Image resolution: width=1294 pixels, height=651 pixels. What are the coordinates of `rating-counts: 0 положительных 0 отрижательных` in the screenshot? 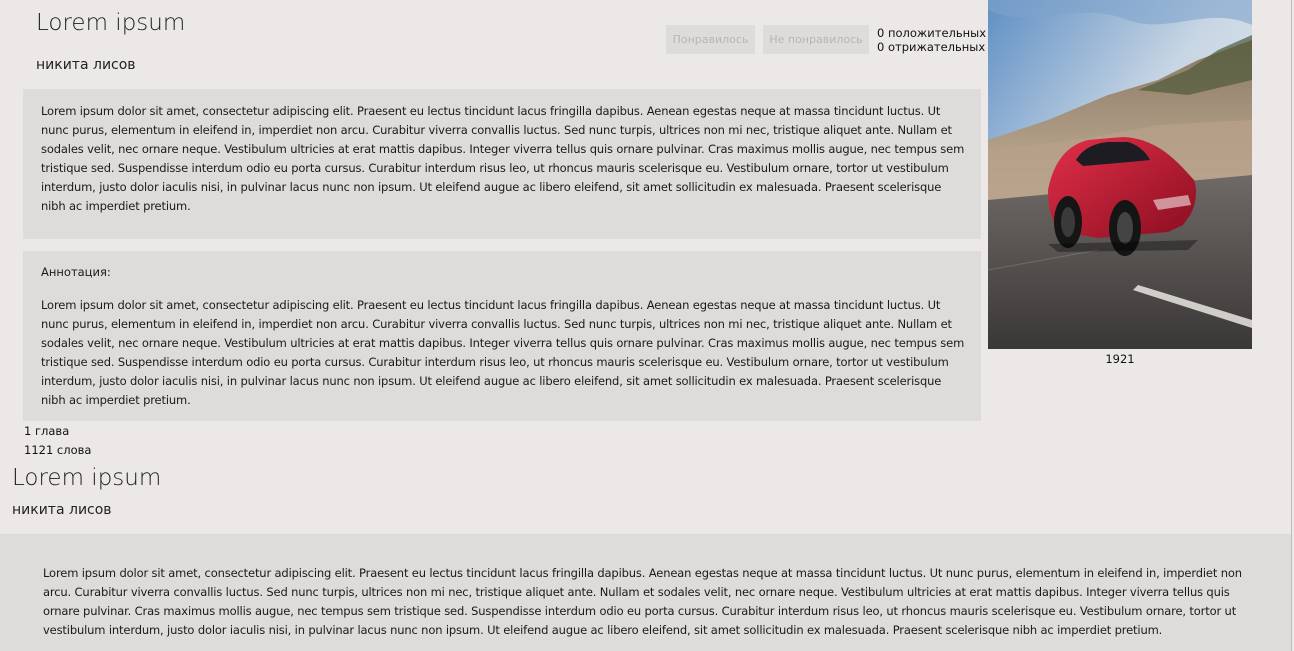 It's located at (931, 40).